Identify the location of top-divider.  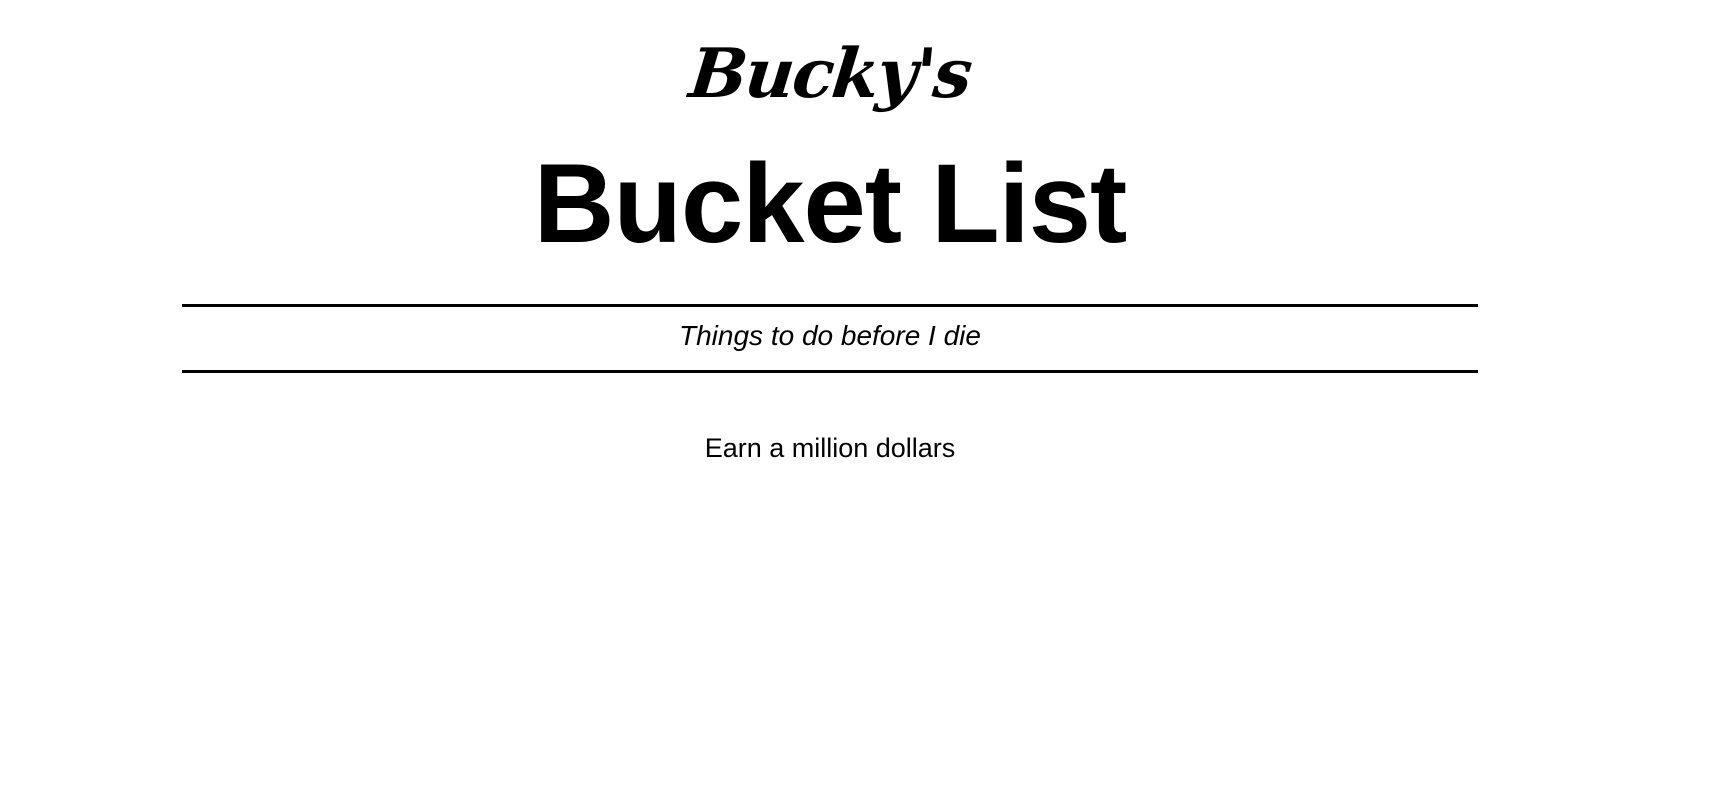
(830, 305).